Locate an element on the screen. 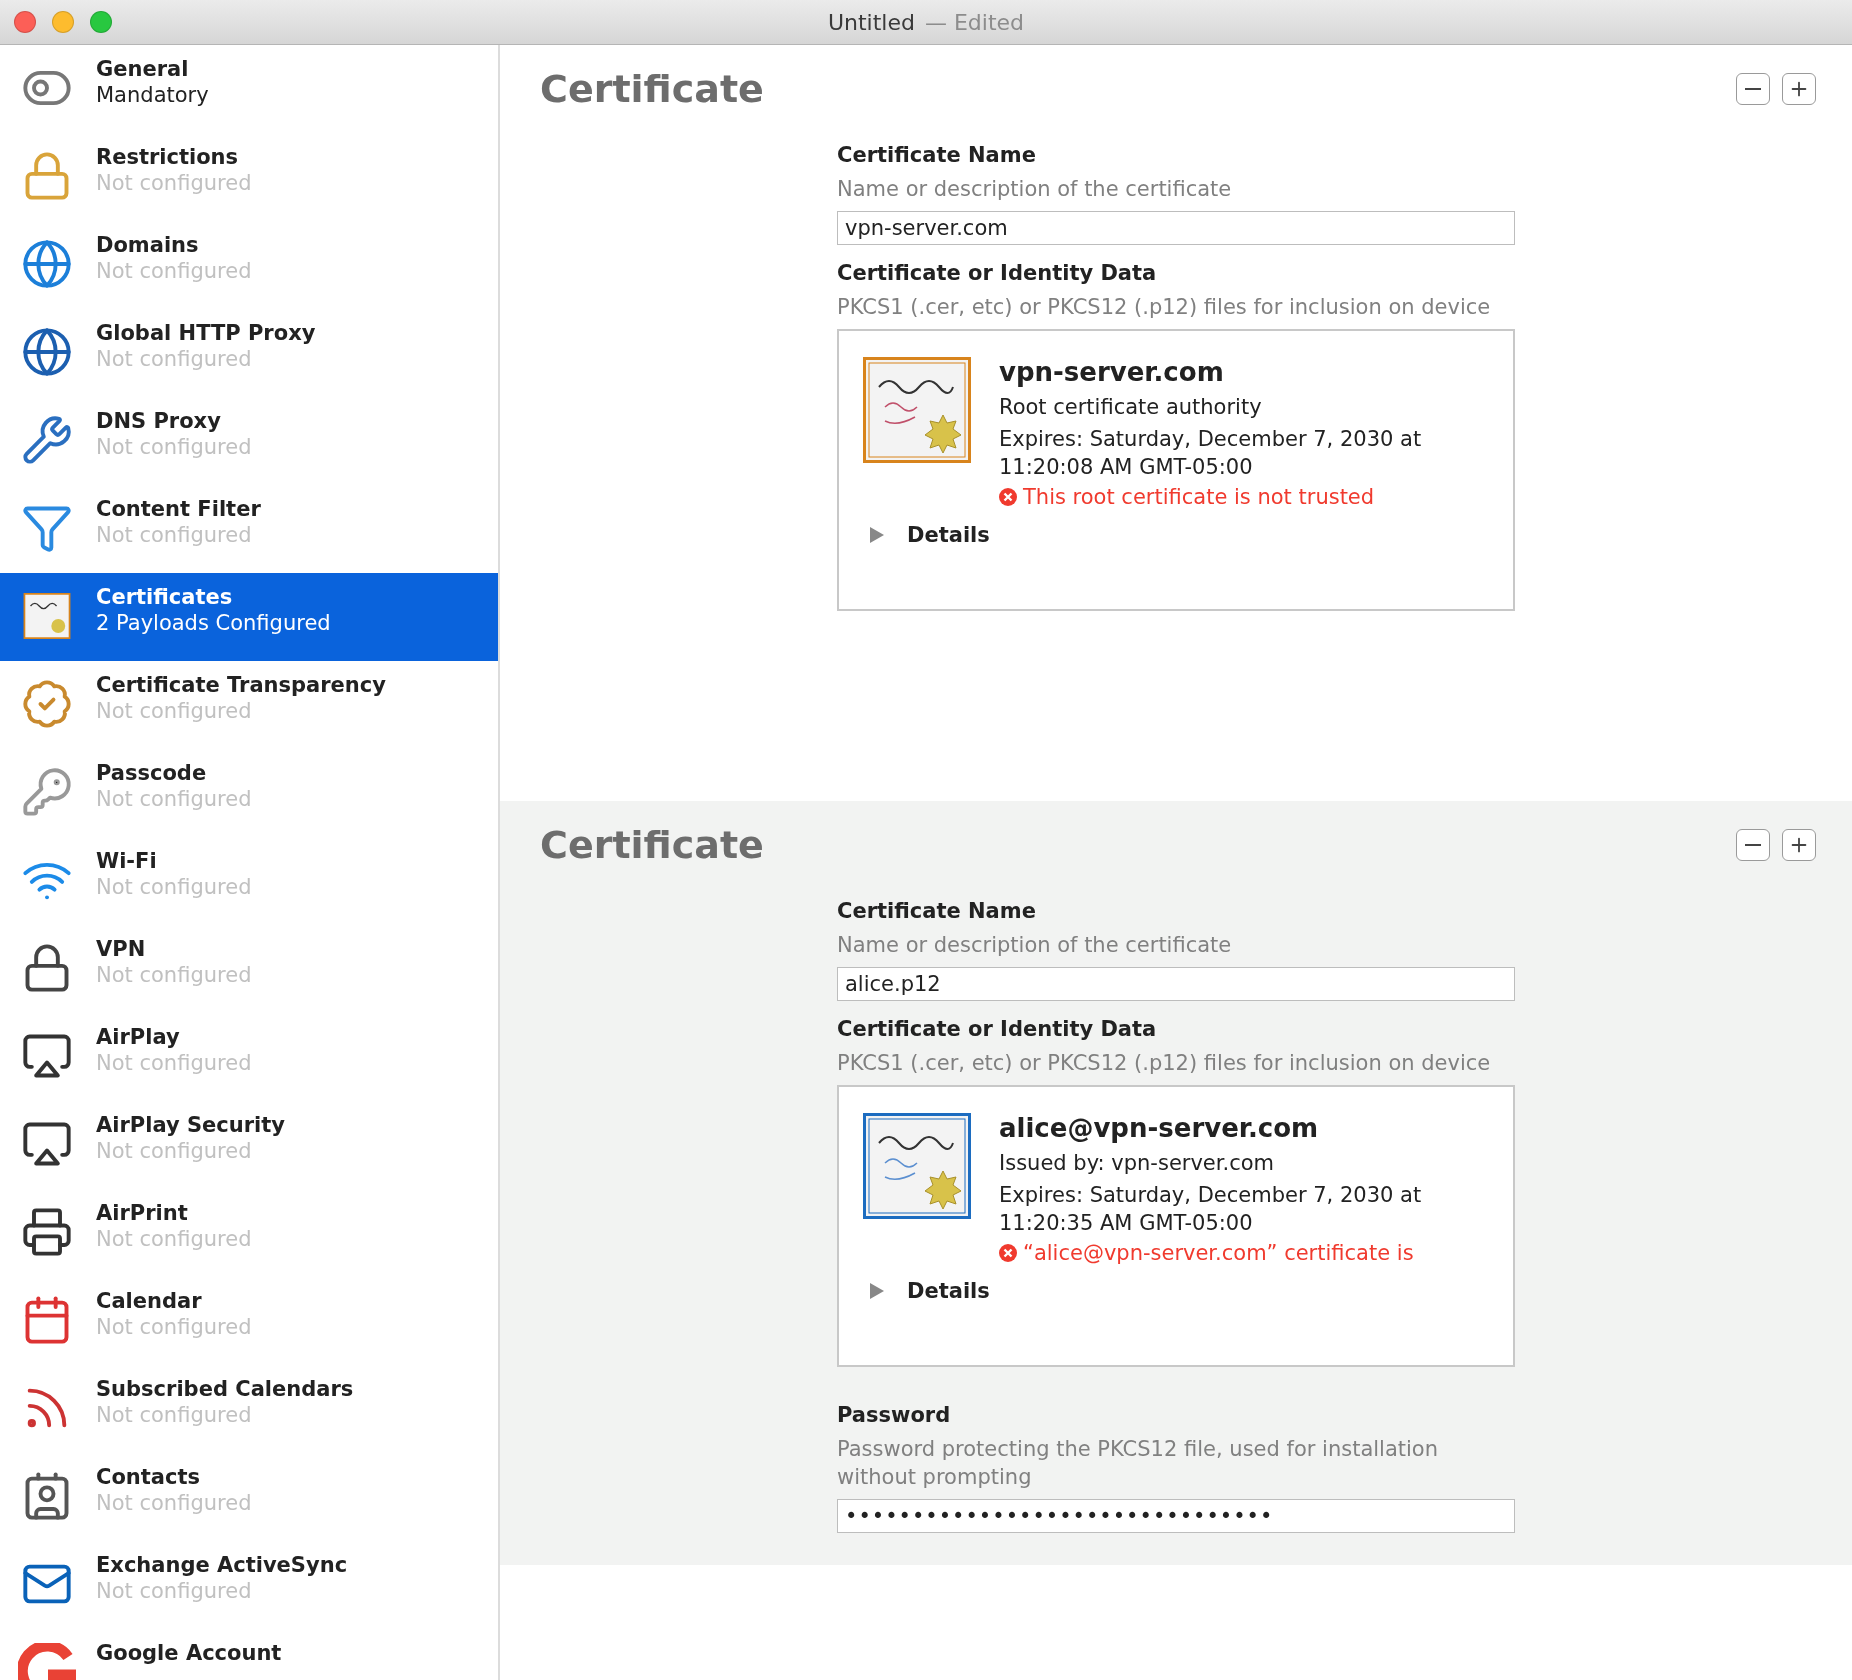 The image size is (1852, 1680). item-title: Contacts is located at coordinates (148, 1477).